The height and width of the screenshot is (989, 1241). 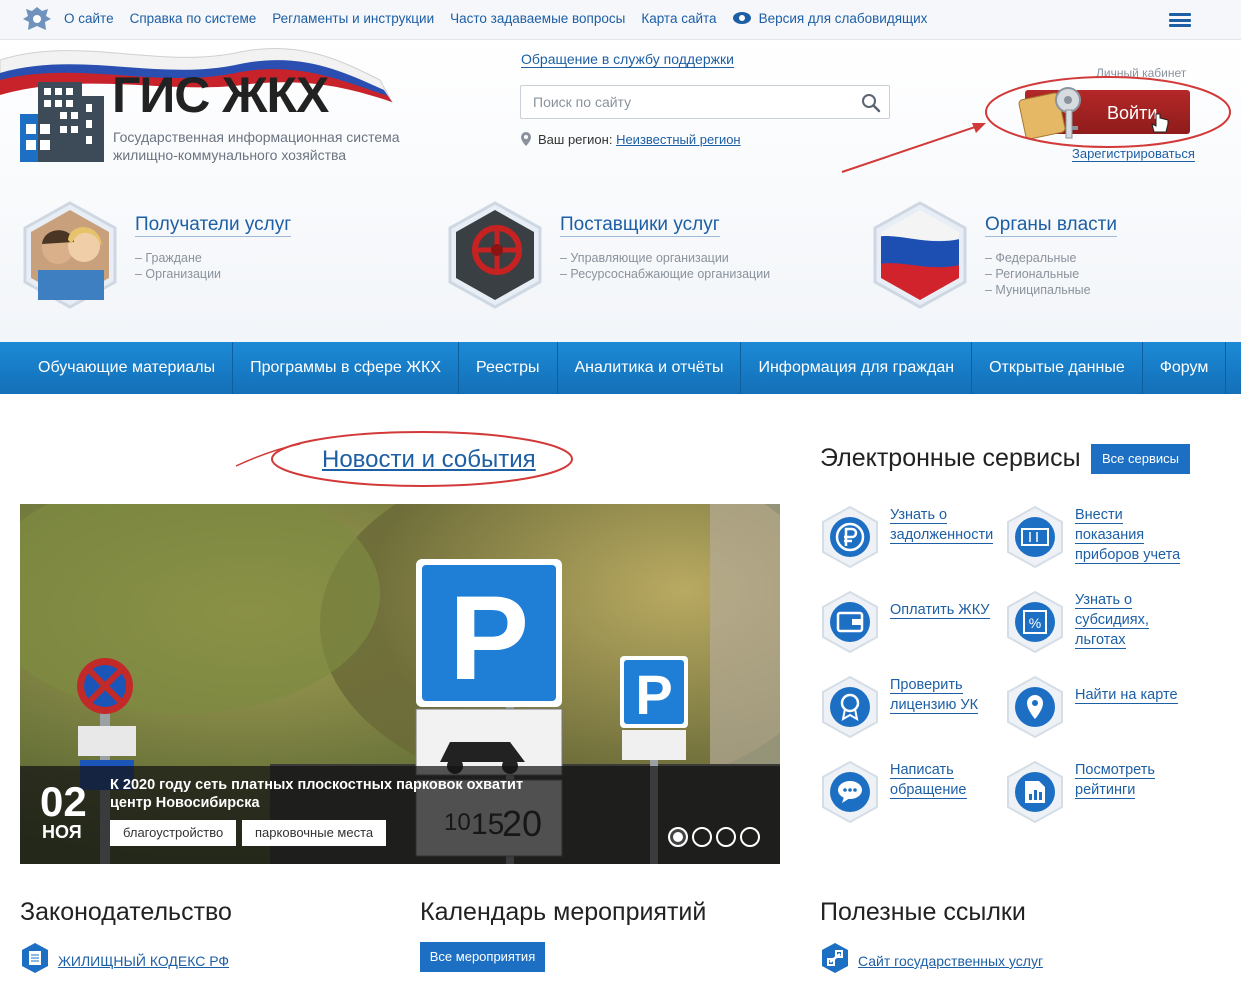 What do you see at coordinates (640, 225) in the screenshot?
I see `category-title: Поставщики услуг` at bounding box center [640, 225].